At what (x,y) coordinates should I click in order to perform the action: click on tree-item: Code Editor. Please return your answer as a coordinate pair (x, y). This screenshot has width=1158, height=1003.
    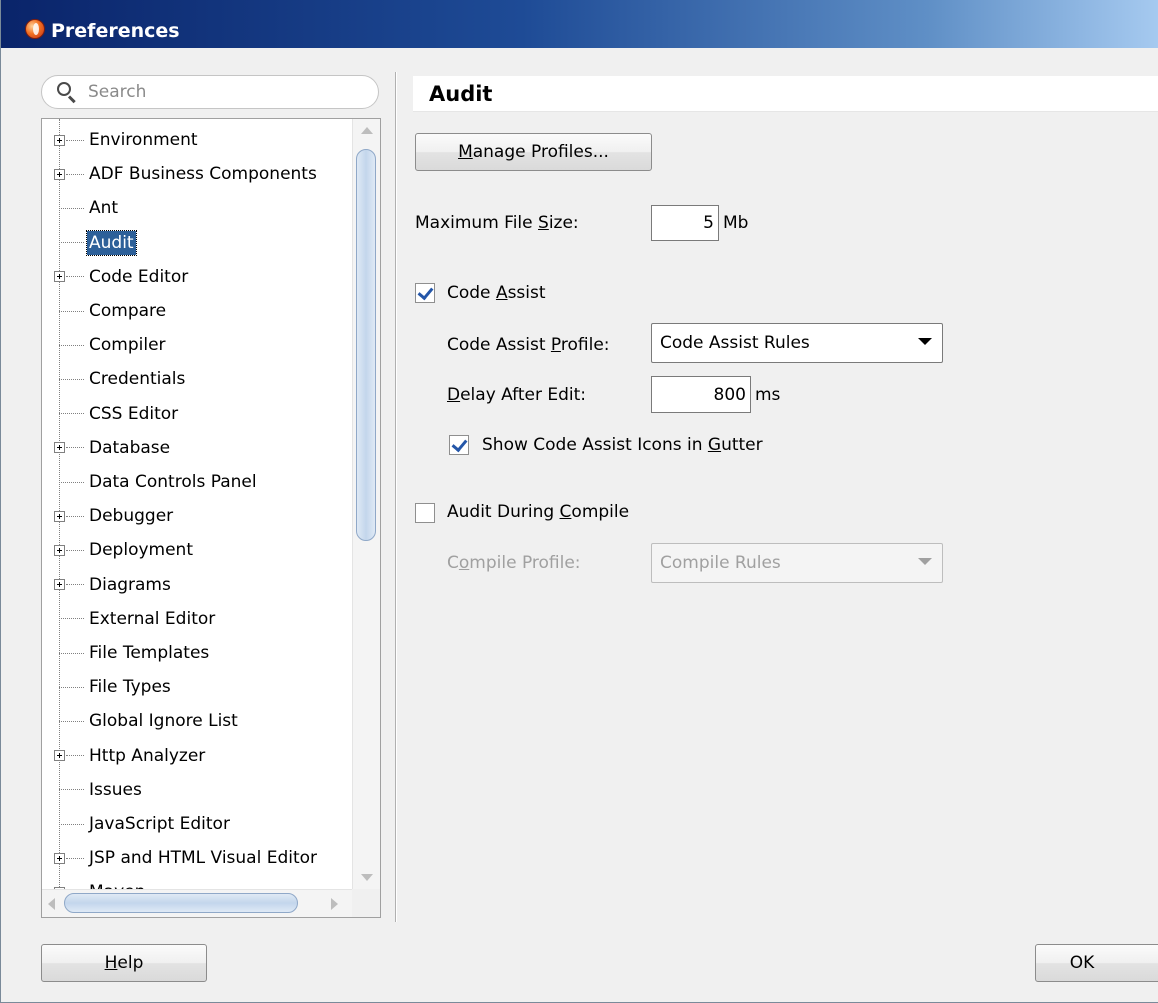
    Looking at the image, I should click on (197, 277).